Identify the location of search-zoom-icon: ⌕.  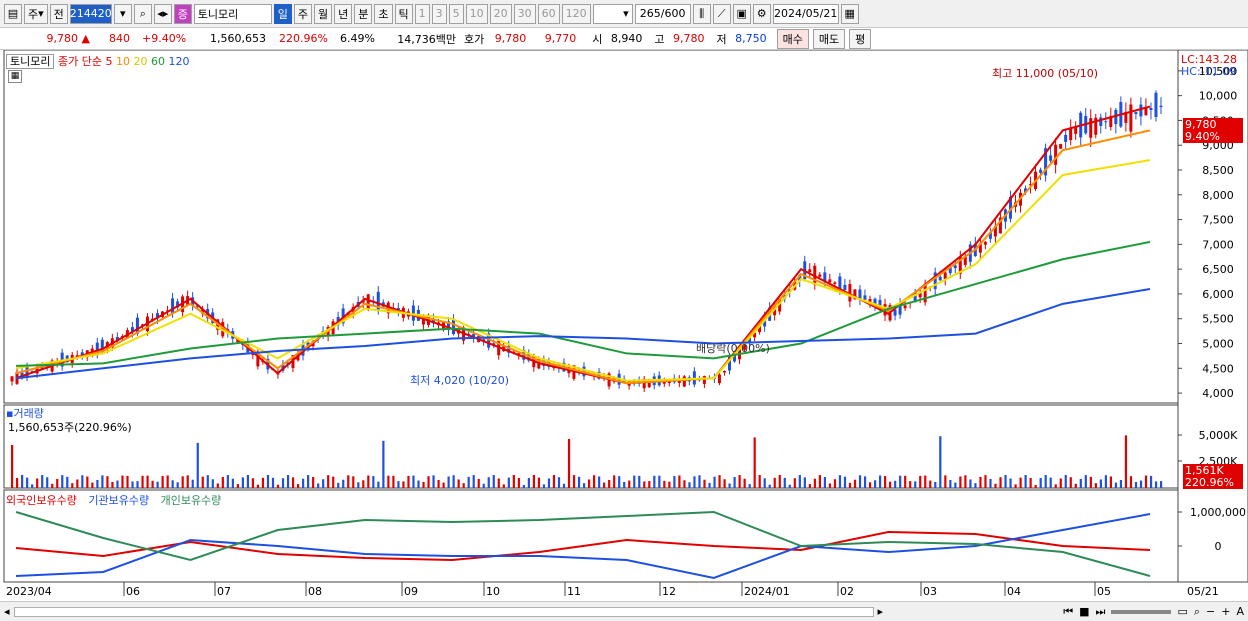
(1197, 612).